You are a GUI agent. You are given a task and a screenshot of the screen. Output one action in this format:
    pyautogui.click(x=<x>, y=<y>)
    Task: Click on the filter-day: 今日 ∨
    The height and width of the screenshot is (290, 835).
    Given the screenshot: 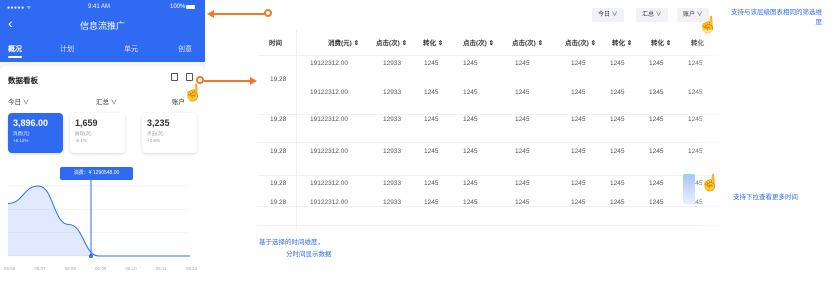 What is the action you would take?
    pyautogui.click(x=18, y=101)
    